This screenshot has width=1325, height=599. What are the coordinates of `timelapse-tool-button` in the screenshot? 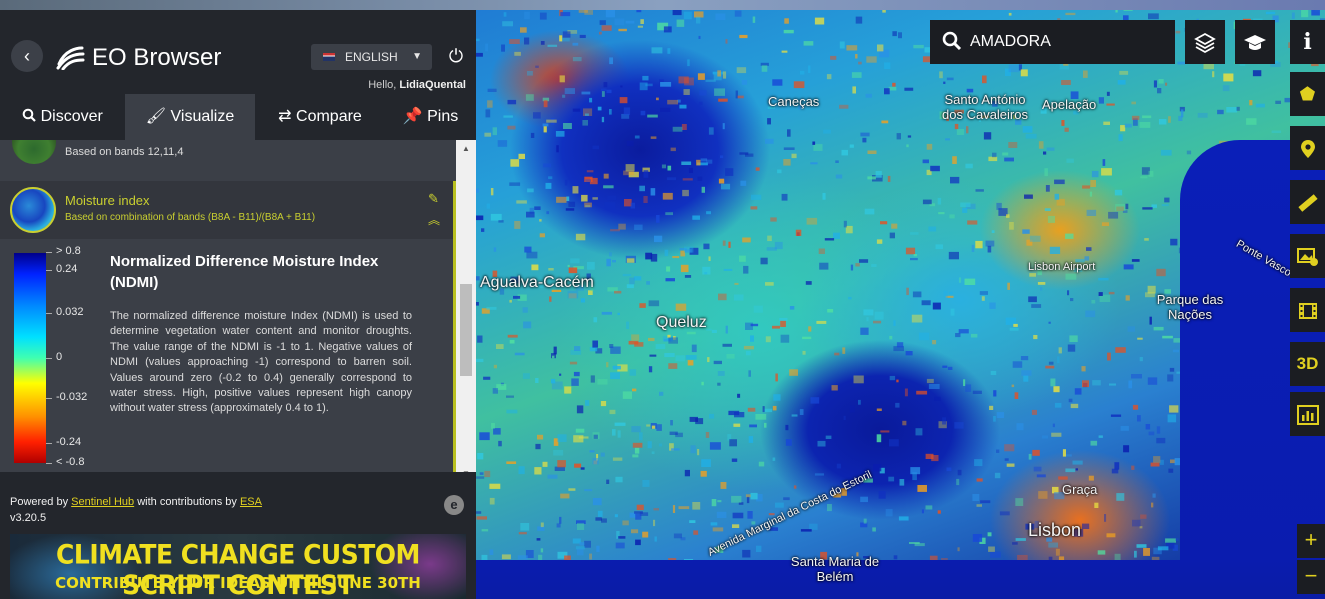 It's located at (1307, 310).